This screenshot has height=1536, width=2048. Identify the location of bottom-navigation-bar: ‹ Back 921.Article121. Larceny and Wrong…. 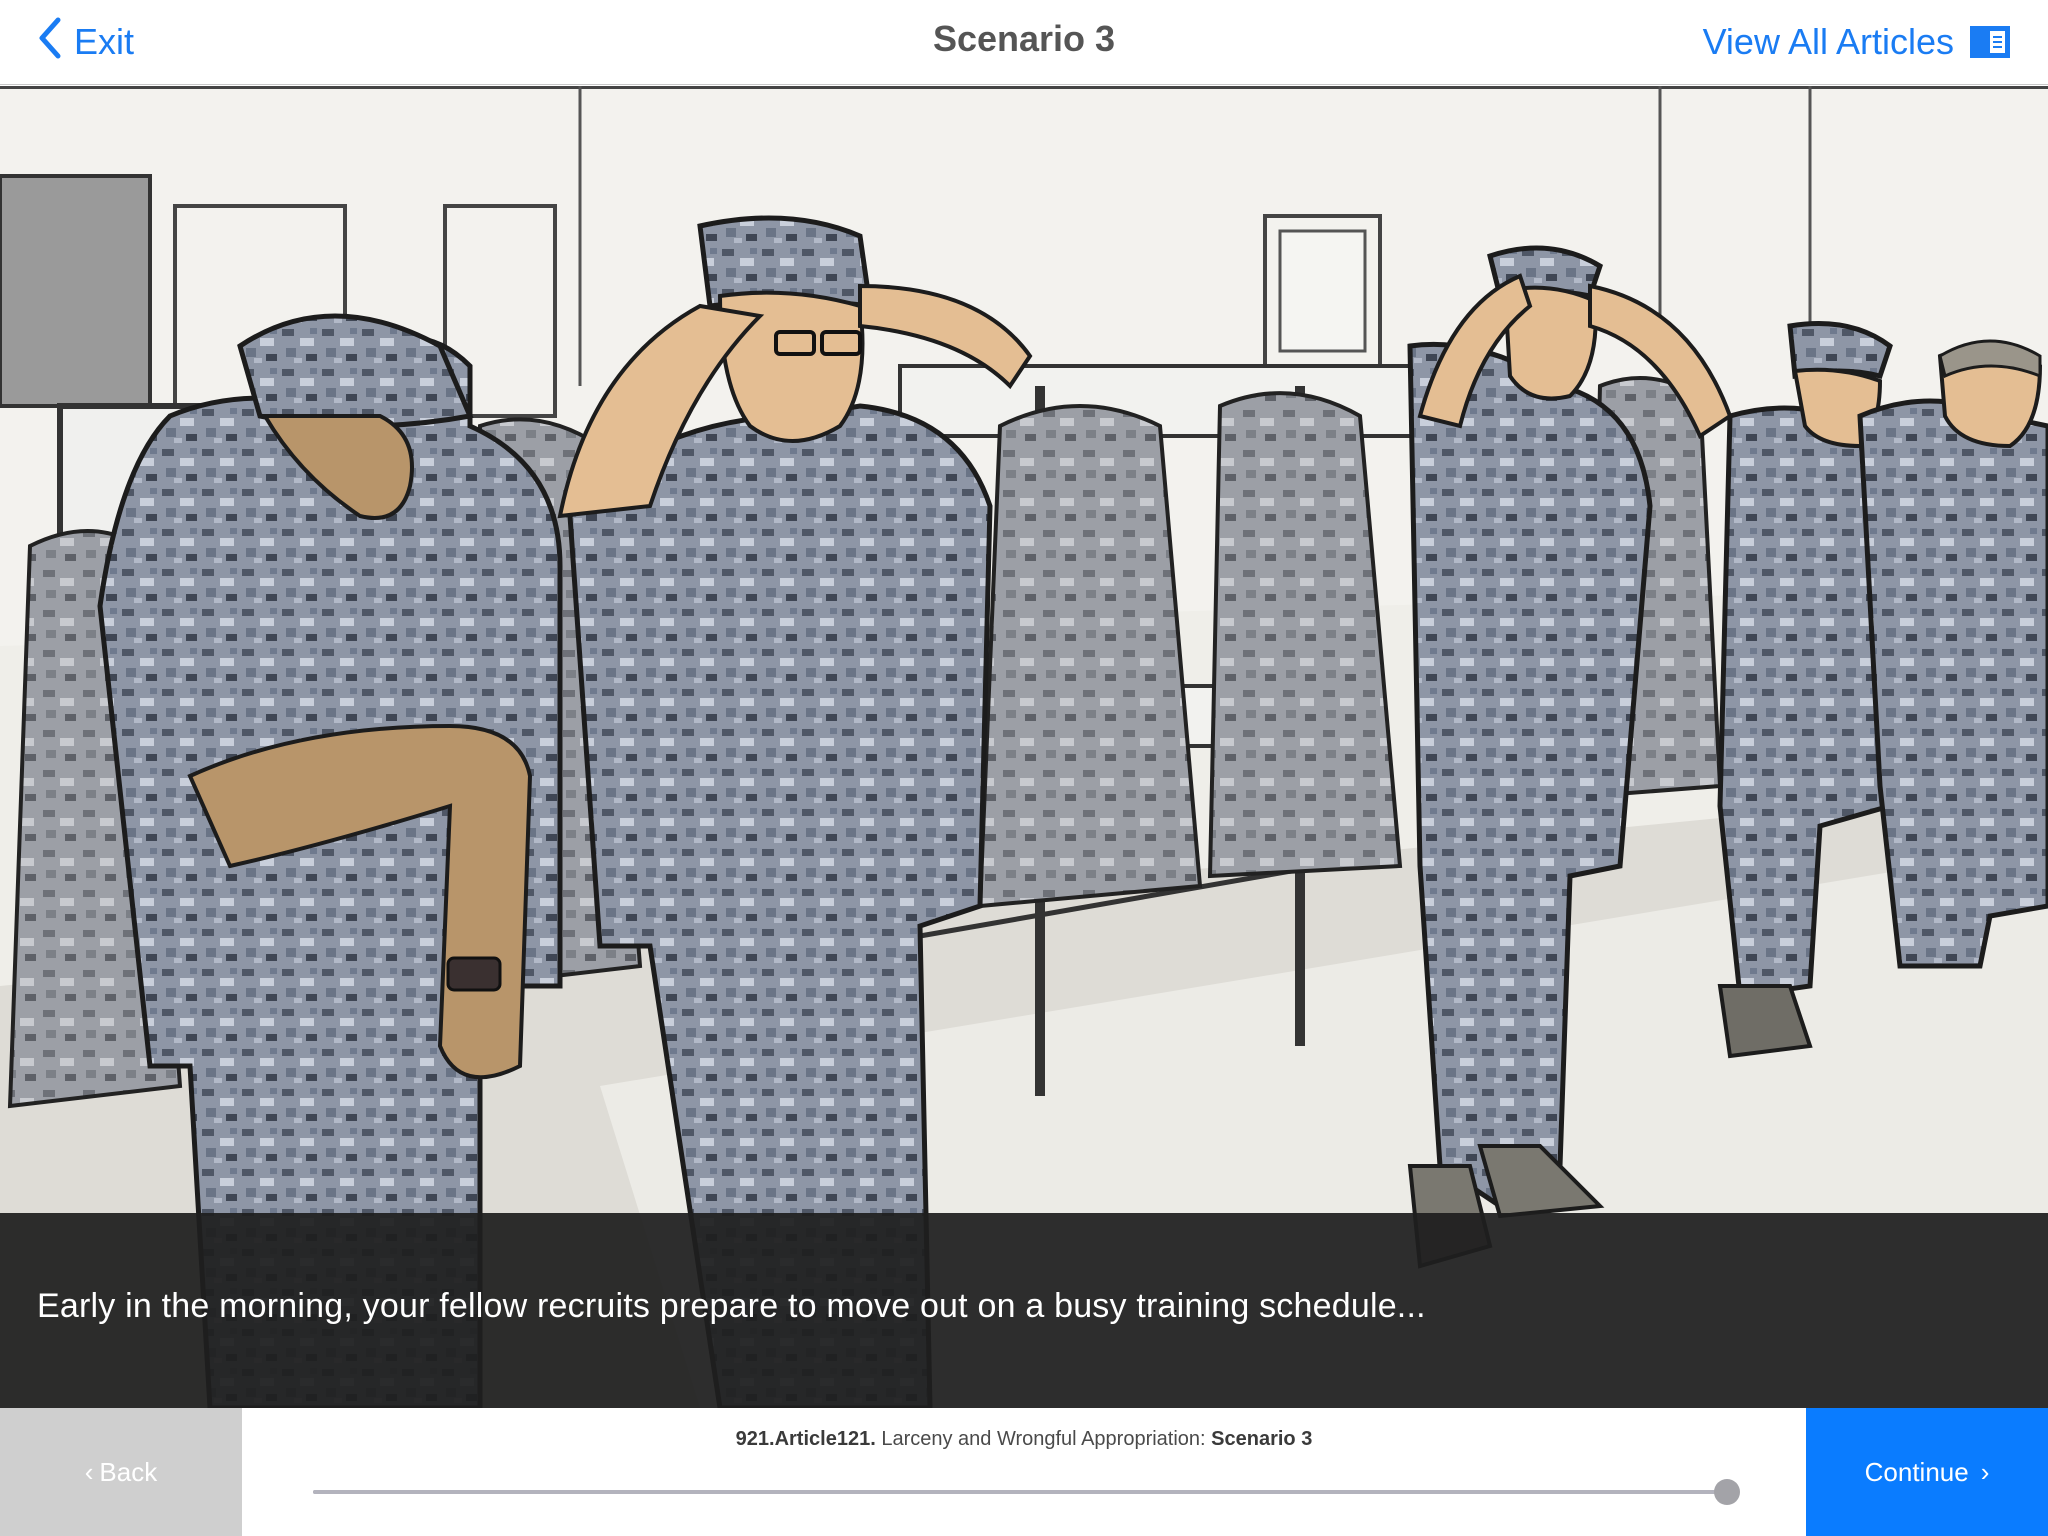
(1024, 1472).